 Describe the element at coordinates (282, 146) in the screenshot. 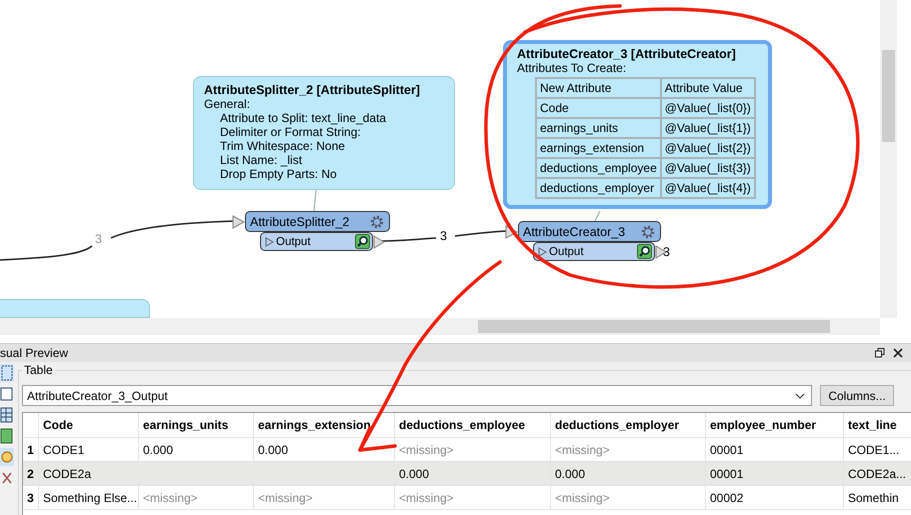

I see `annotation-text: Trim Whitespace: None` at that location.